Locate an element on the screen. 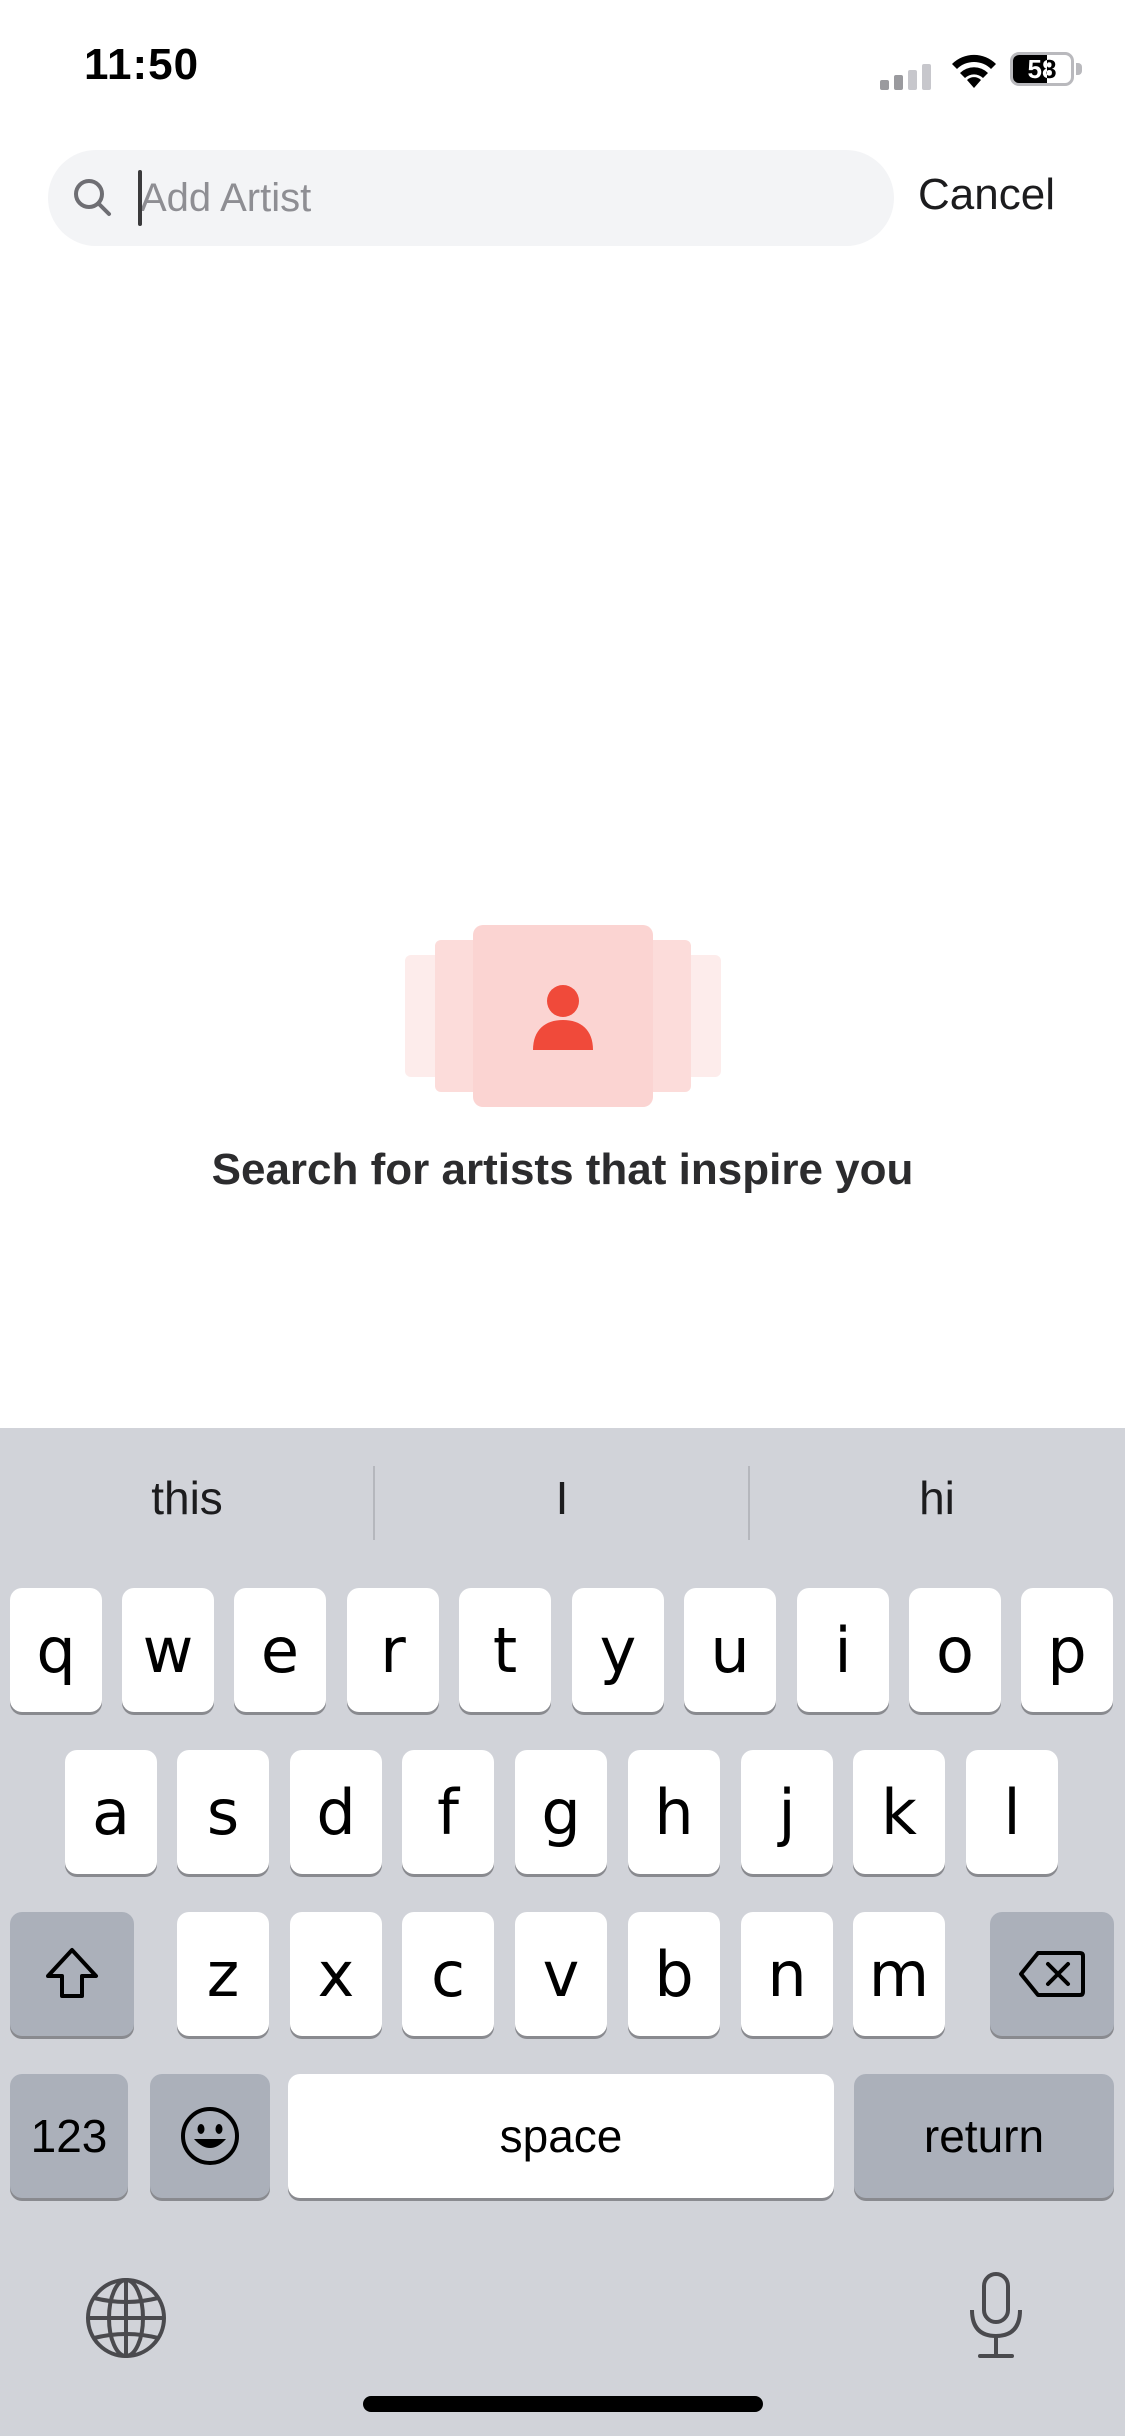 The width and height of the screenshot is (1125, 2436). suggestion-1: this is located at coordinates (187, 1498).